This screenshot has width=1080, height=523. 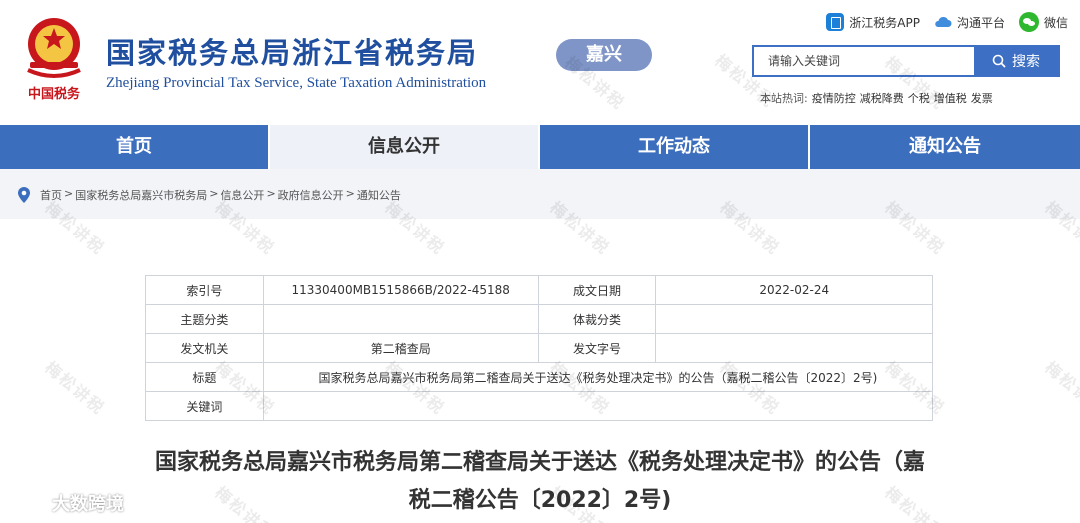 I want to click on date-value: 2022-02-24, so click(x=794, y=290).